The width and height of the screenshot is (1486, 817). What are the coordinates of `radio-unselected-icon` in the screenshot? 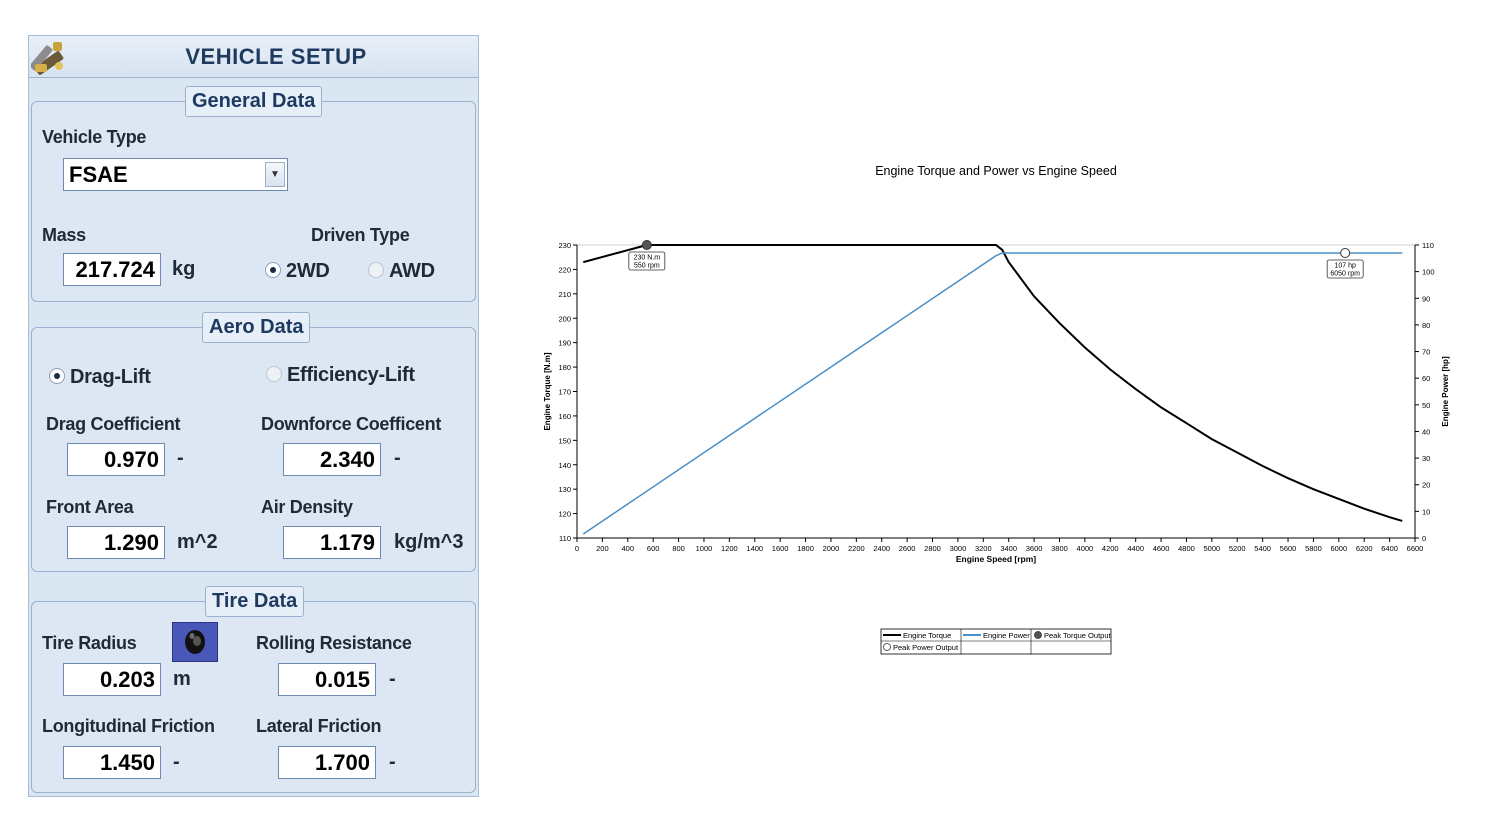 It's located at (376, 270).